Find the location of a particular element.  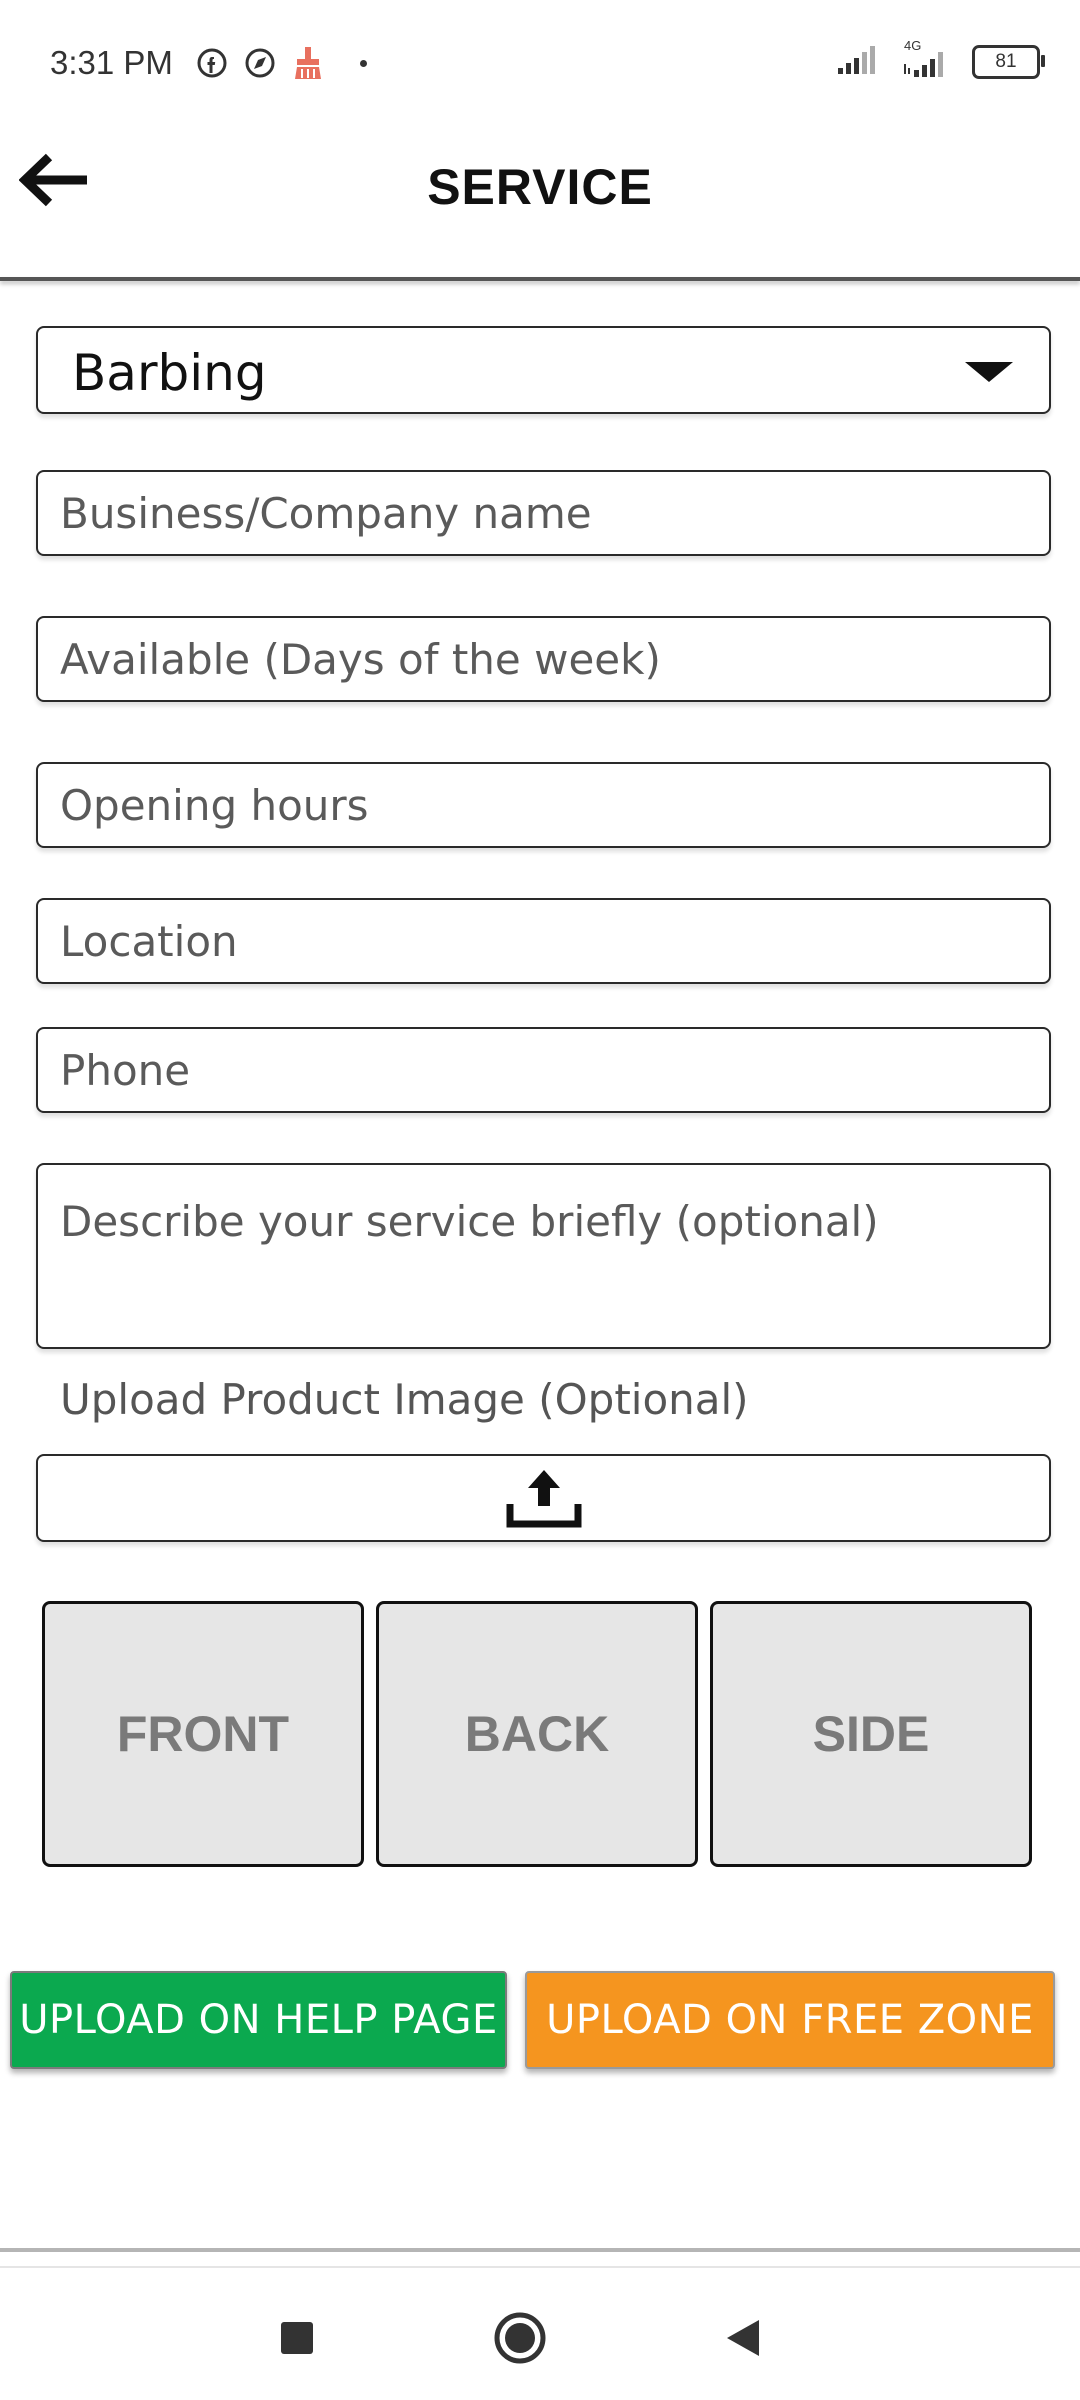

location-input is located at coordinates (543, 941).